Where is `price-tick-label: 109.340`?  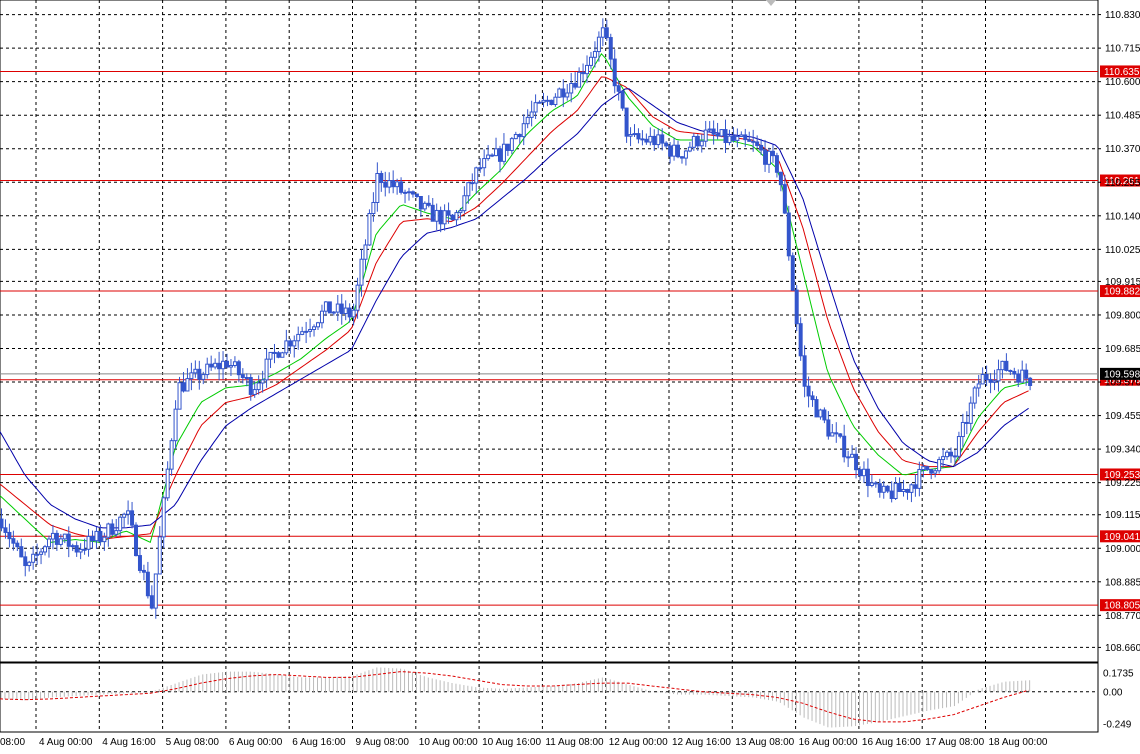 price-tick-label: 109.340 is located at coordinates (1122, 450).